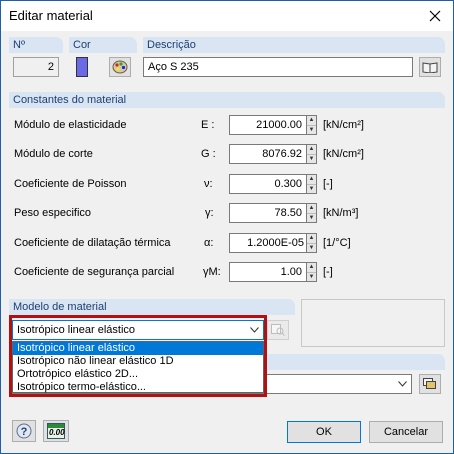 The image size is (454, 454). I want to click on material-model-details-button, so click(278, 330).